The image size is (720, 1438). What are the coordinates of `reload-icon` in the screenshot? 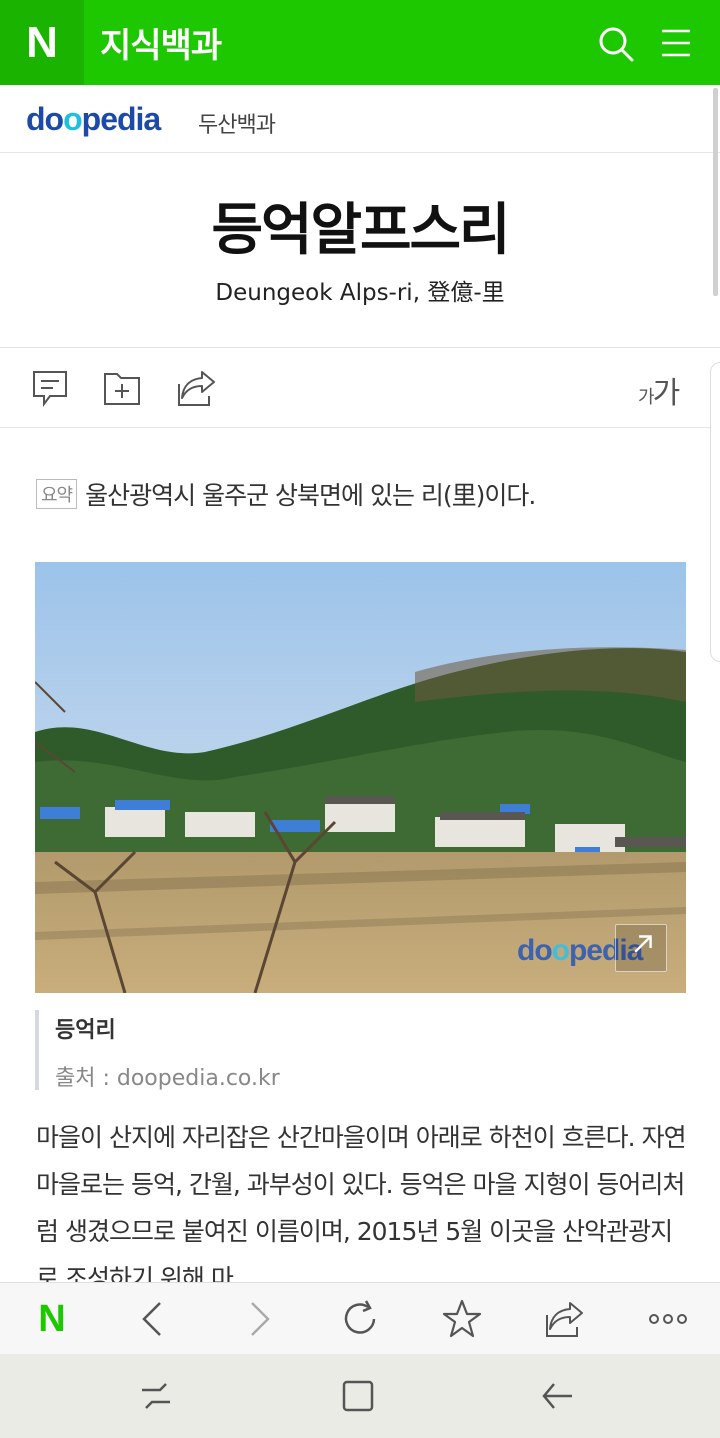 It's located at (360, 1319).